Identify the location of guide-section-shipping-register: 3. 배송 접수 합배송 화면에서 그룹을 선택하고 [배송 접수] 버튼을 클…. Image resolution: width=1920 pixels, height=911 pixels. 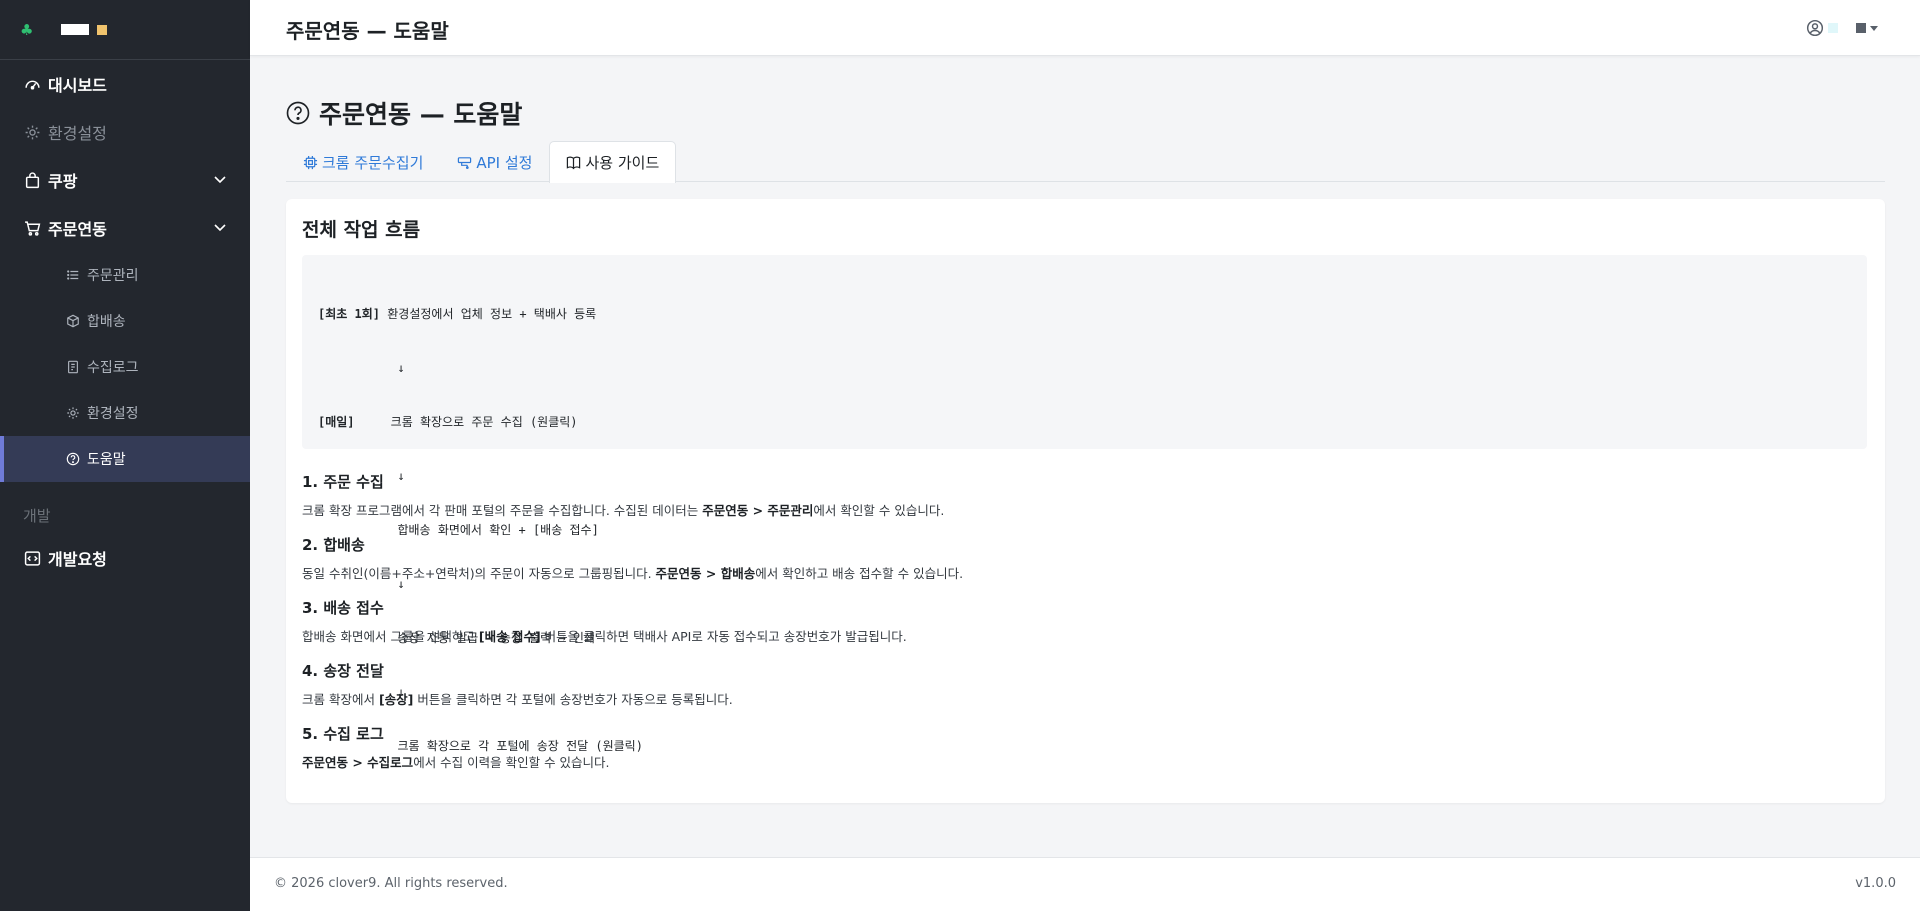
(604, 621).